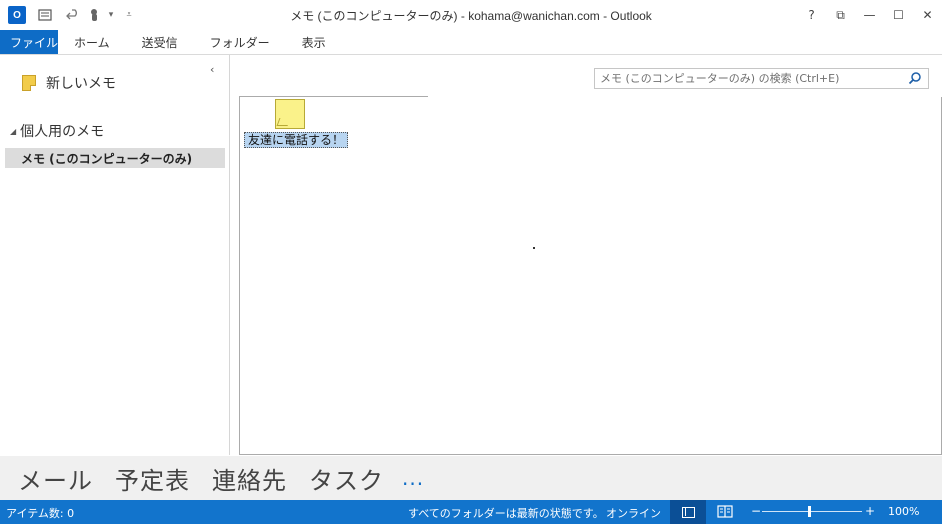  Describe the element at coordinates (13, 131) in the screenshot. I see `expand-triangle-icon: ◢` at that location.